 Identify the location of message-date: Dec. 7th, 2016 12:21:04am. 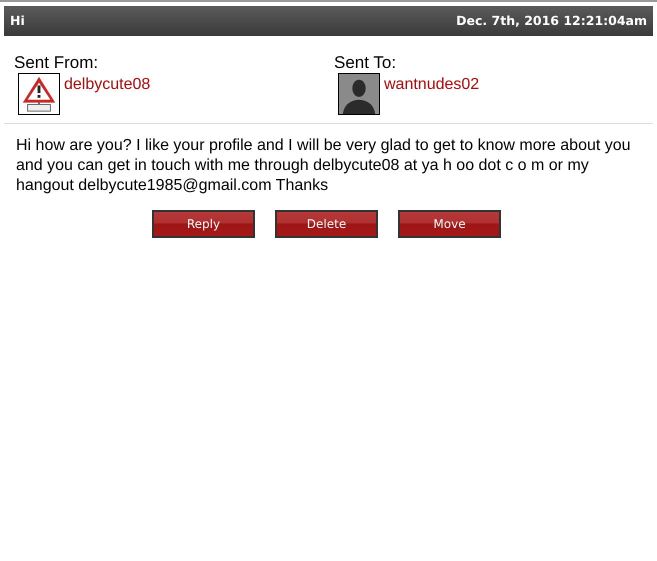
(551, 21).